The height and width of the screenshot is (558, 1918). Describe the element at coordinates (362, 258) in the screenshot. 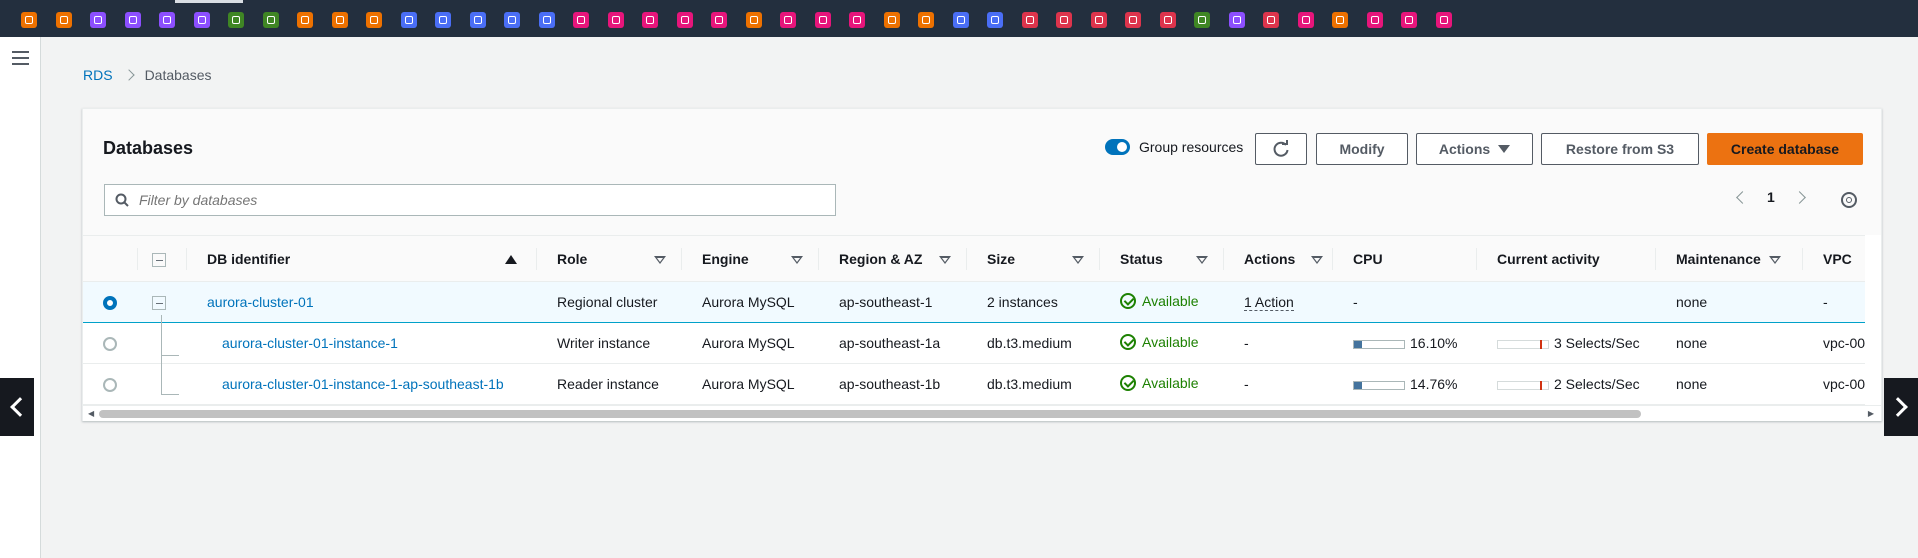

I see `header-db-identifier: DB identifier` at that location.